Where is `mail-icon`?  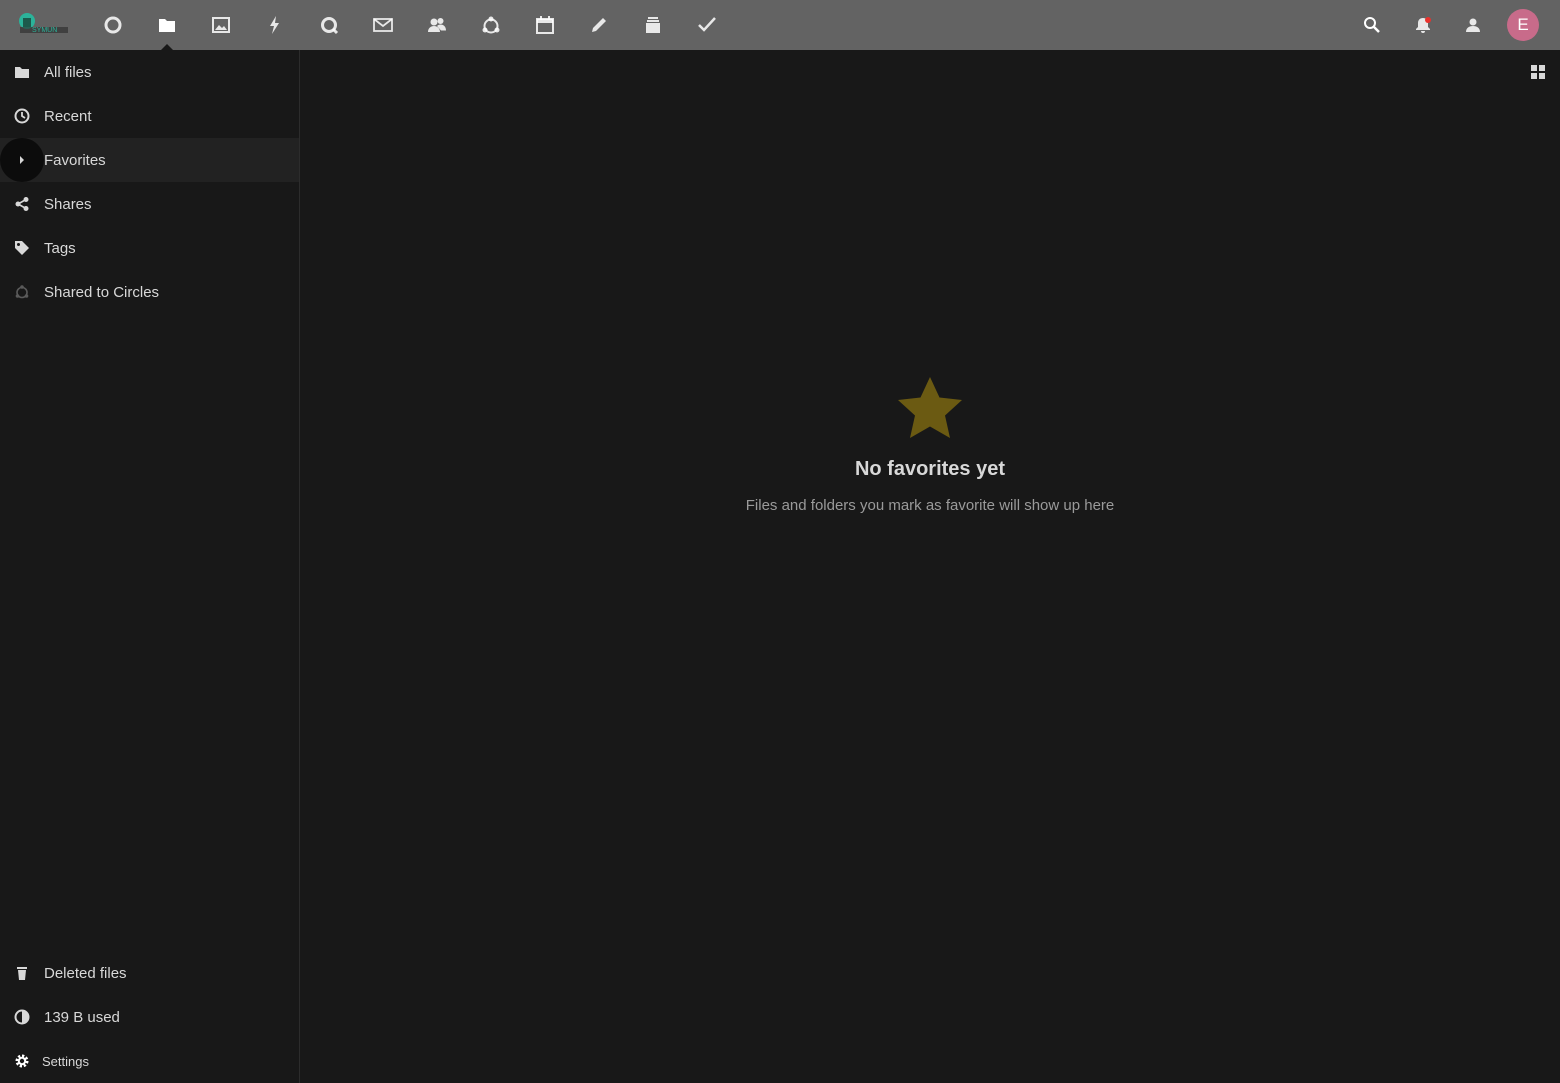 mail-icon is located at coordinates (383, 25).